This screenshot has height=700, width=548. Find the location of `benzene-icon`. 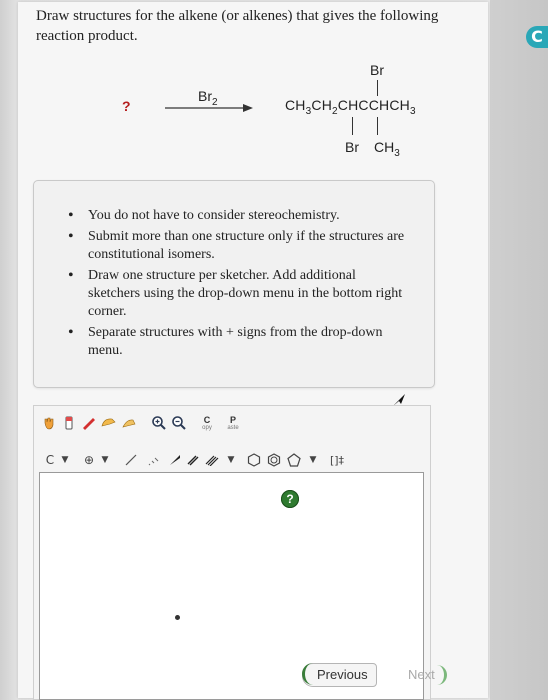

benzene-icon is located at coordinates (274, 460).